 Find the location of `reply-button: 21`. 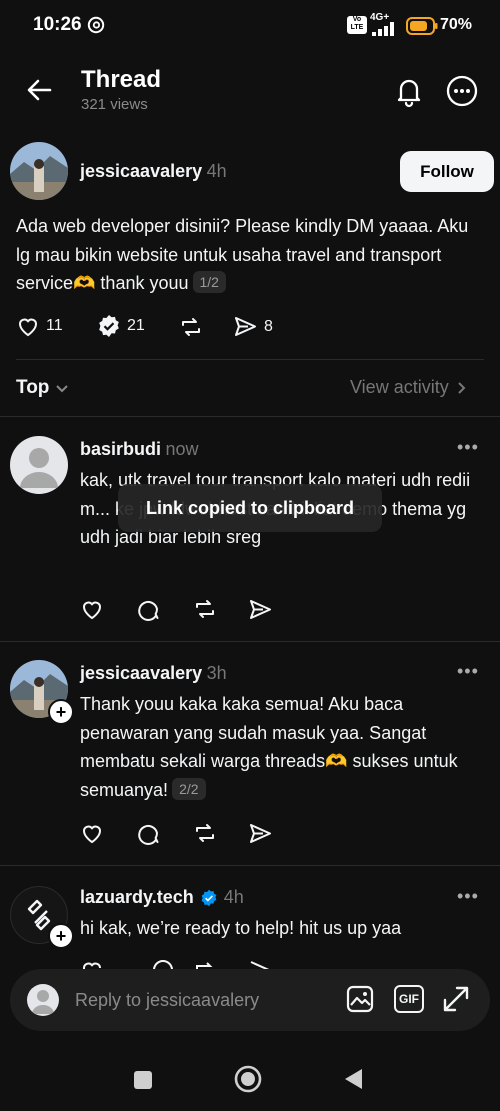

reply-button: 21 is located at coordinates (121, 326).